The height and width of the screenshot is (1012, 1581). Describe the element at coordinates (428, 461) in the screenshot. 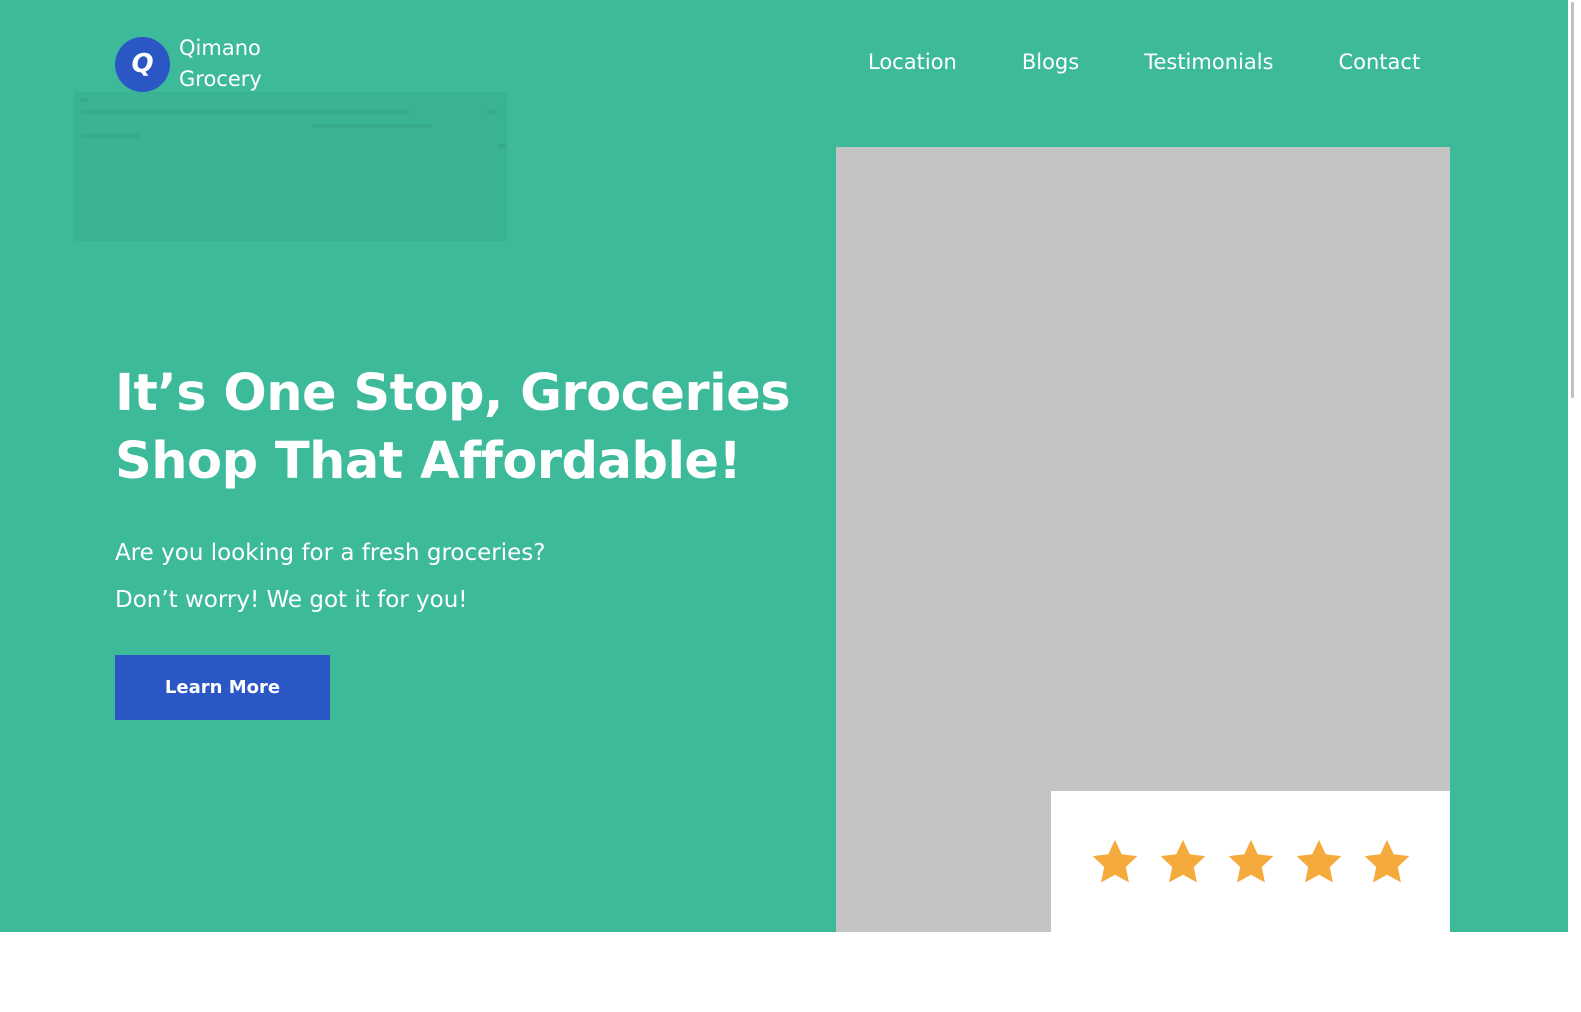

I see `hero-headline-line2: Shop That Affordable!` at that location.